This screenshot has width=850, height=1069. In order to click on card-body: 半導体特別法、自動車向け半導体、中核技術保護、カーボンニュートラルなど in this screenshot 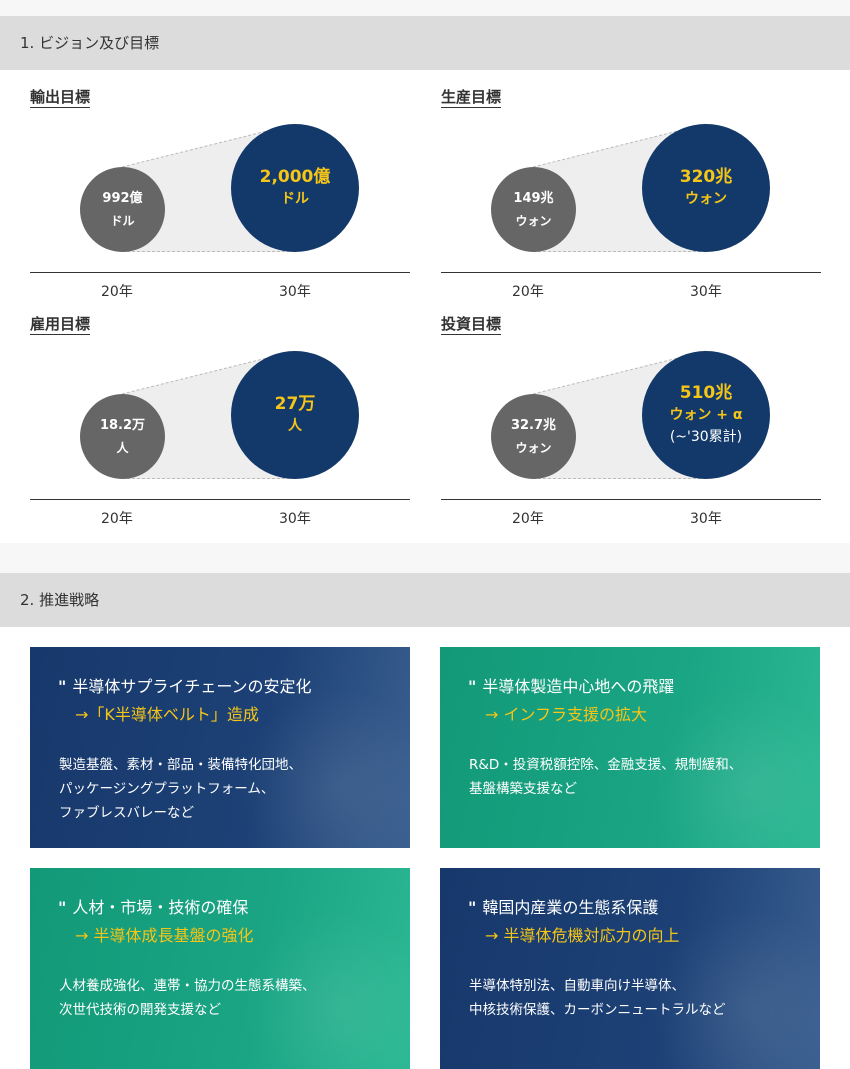, I will do `click(597, 998)`.